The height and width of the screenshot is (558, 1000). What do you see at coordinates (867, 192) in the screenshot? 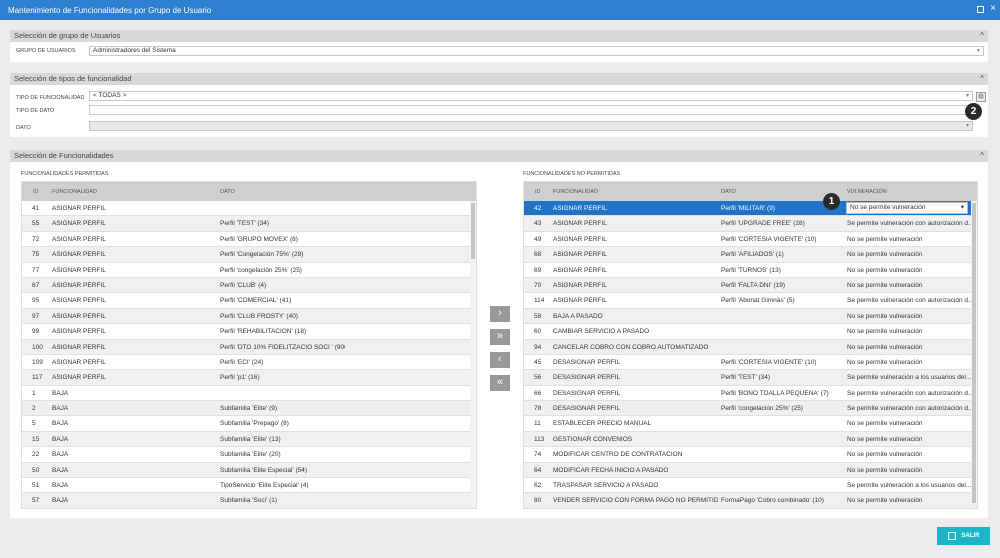
I see `col-vulneracion: VULNERACIÓN` at bounding box center [867, 192].